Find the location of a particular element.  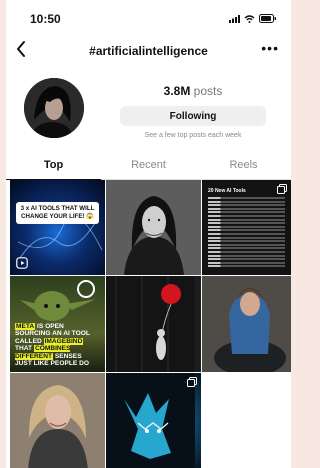

avatar-portrait-image is located at coordinates (54, 108).